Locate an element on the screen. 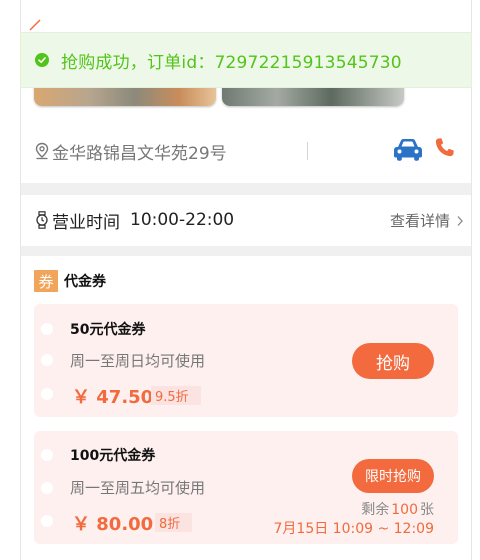 Image resolution: width=480 pixels, height=560 pixels. divider is located at coordinates (307, 151).